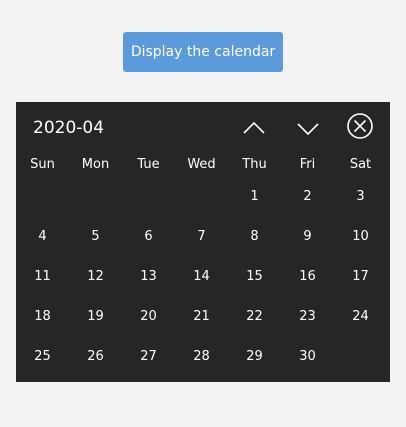 The width and height of the screenshot is (406, 427). What do you see at coordinates (360, 164) in the screenshot?
I see `weekday-label: Sat` at bounding box center [360, 164].